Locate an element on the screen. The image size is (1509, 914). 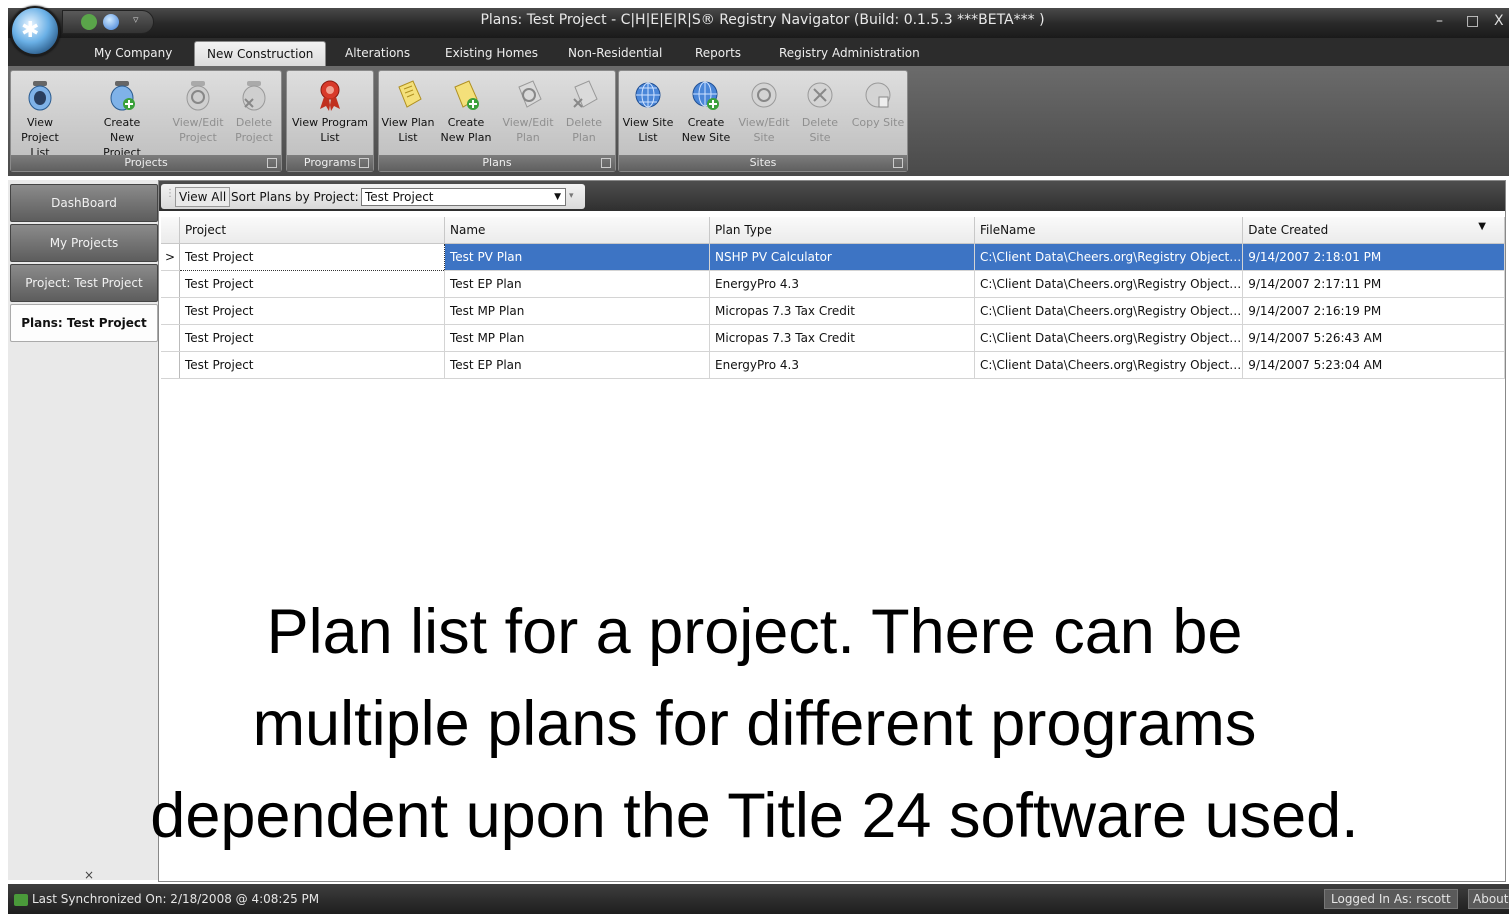
nav-my-projects: My Projects is located at coordinates (84, 243).